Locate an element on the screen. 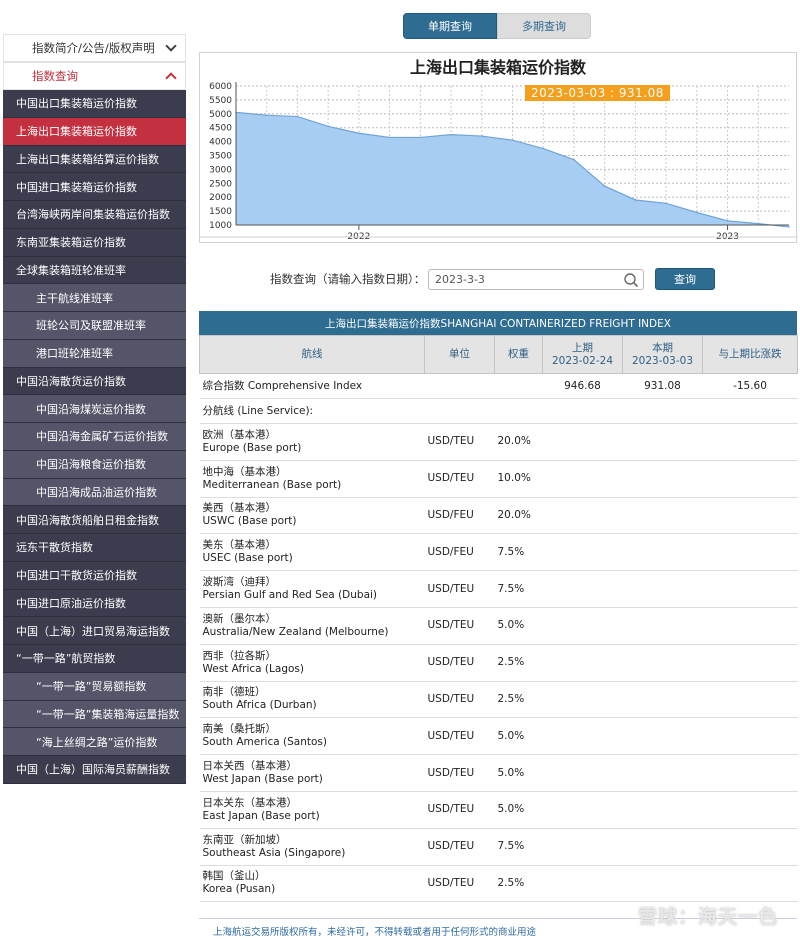 The width and height of the screenshot is (800, 940). sidebar-item-label: 东南亚集装箱运价指数 is located at coordinates (71, 243).